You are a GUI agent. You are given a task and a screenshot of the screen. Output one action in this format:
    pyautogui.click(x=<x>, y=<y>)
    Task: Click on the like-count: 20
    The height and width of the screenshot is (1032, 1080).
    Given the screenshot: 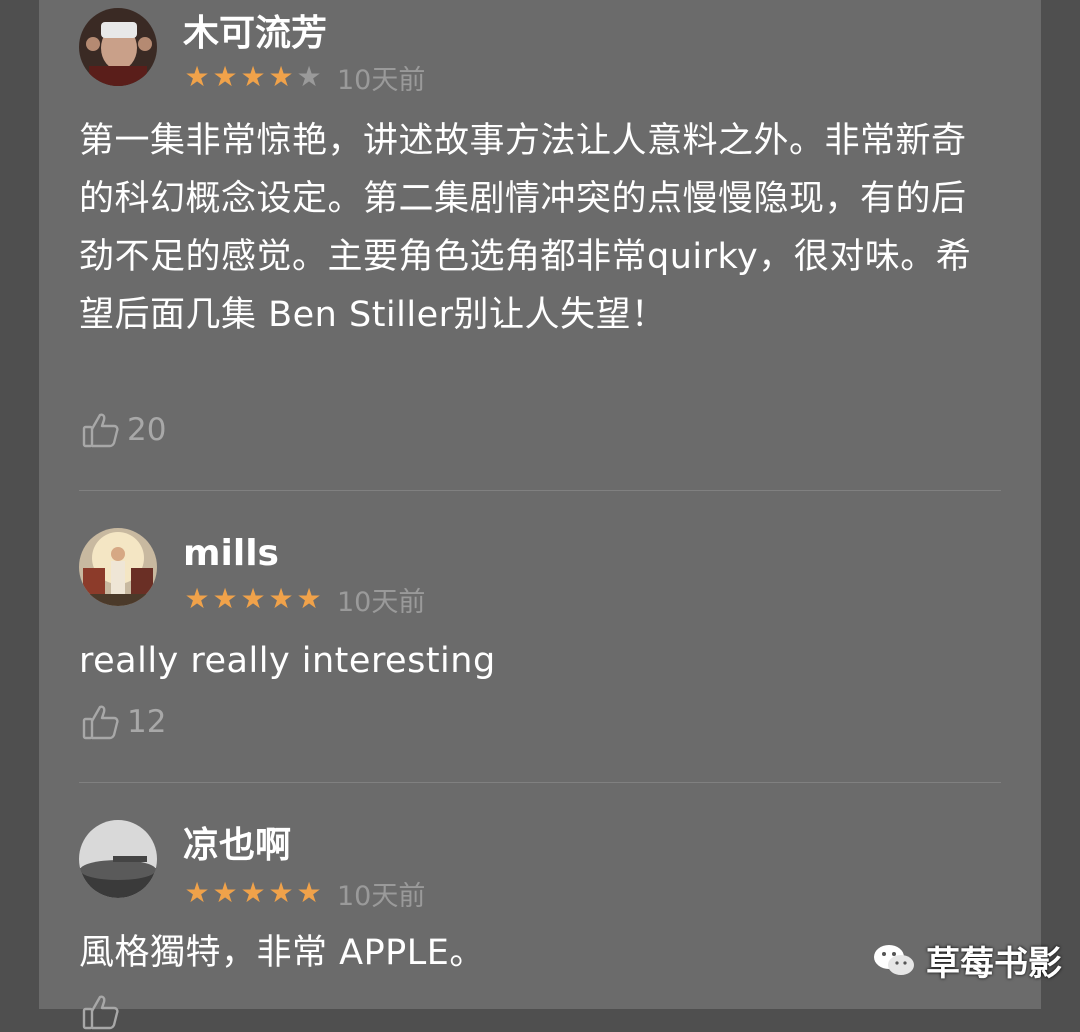 What is the action you would take?
    pyautogui.click(x=147, y=430)
    